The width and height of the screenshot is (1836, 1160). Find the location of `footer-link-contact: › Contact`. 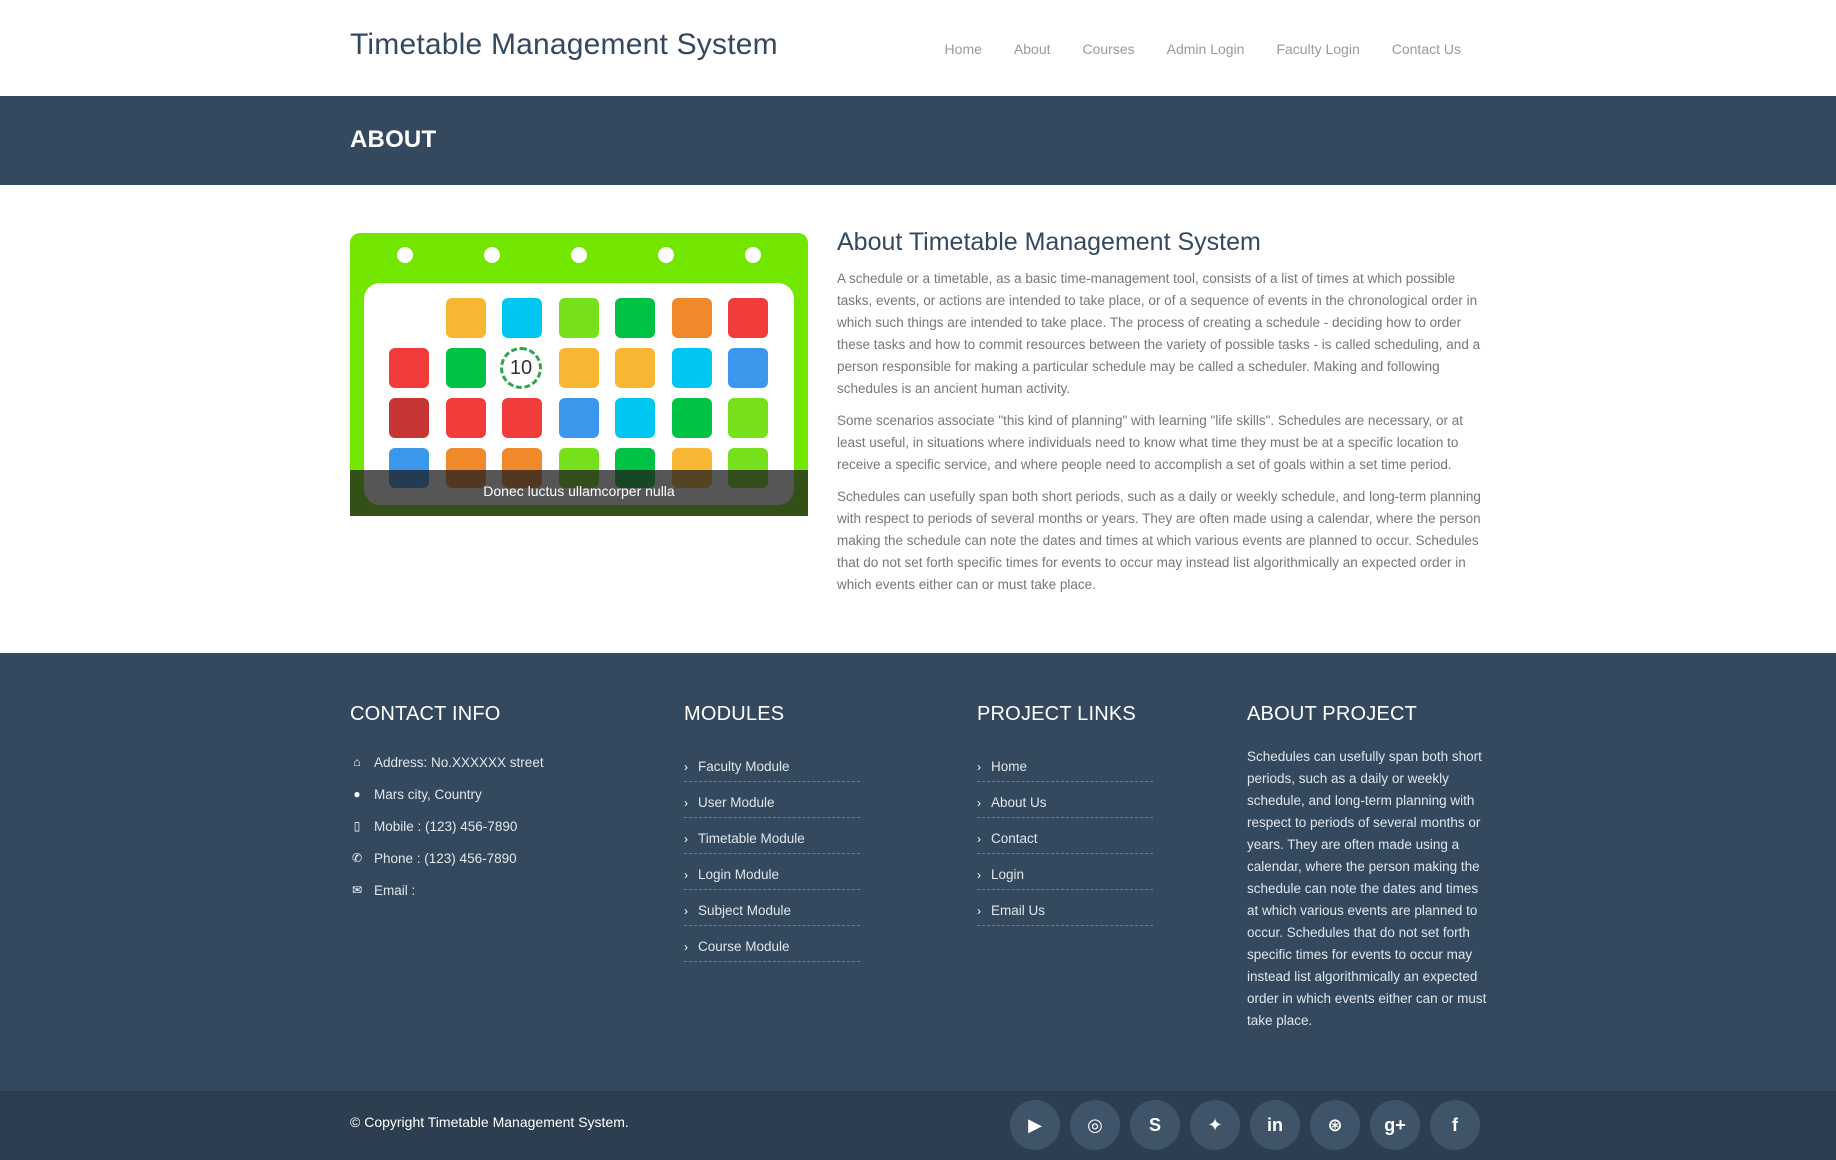

footer-link-contact: › Contact is located at coordinates (1065, 836).